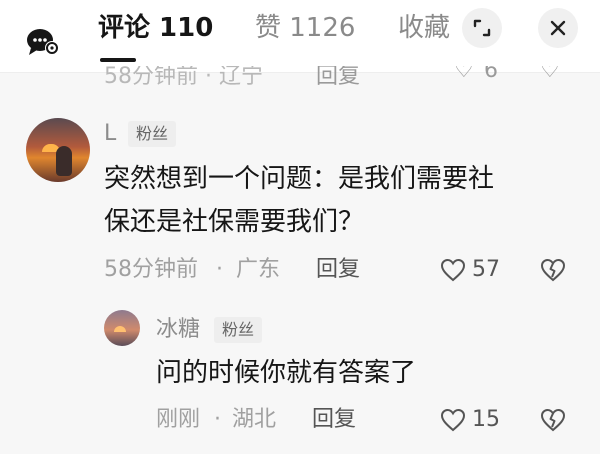 This screenshot has height=454, width=600. Describe the element at coordinates (110, 134) in the screenshot. I see `comment-username: L` at that location.